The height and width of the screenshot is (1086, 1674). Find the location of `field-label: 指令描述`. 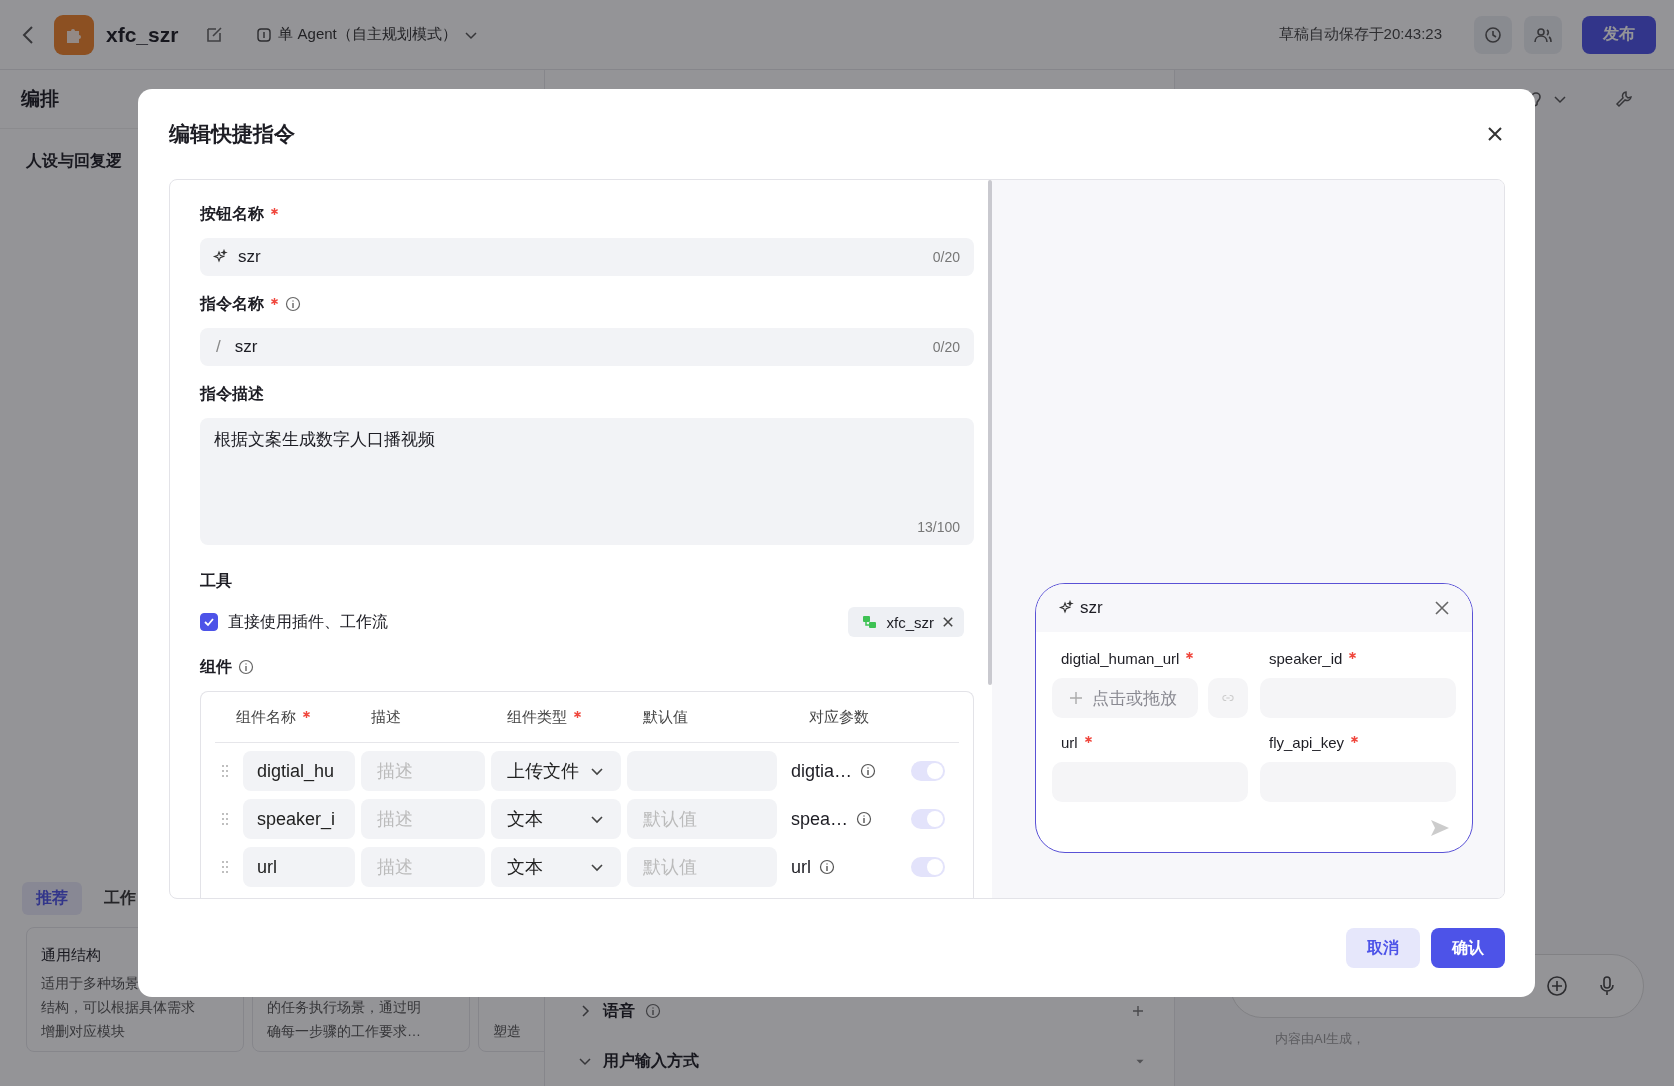

field-label: 指令描述 is located at coordinates (232, 393).